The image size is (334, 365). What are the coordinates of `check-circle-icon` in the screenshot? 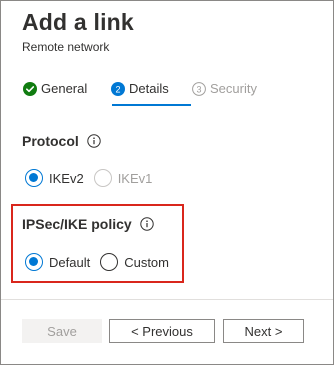 It's located at (30, 88).